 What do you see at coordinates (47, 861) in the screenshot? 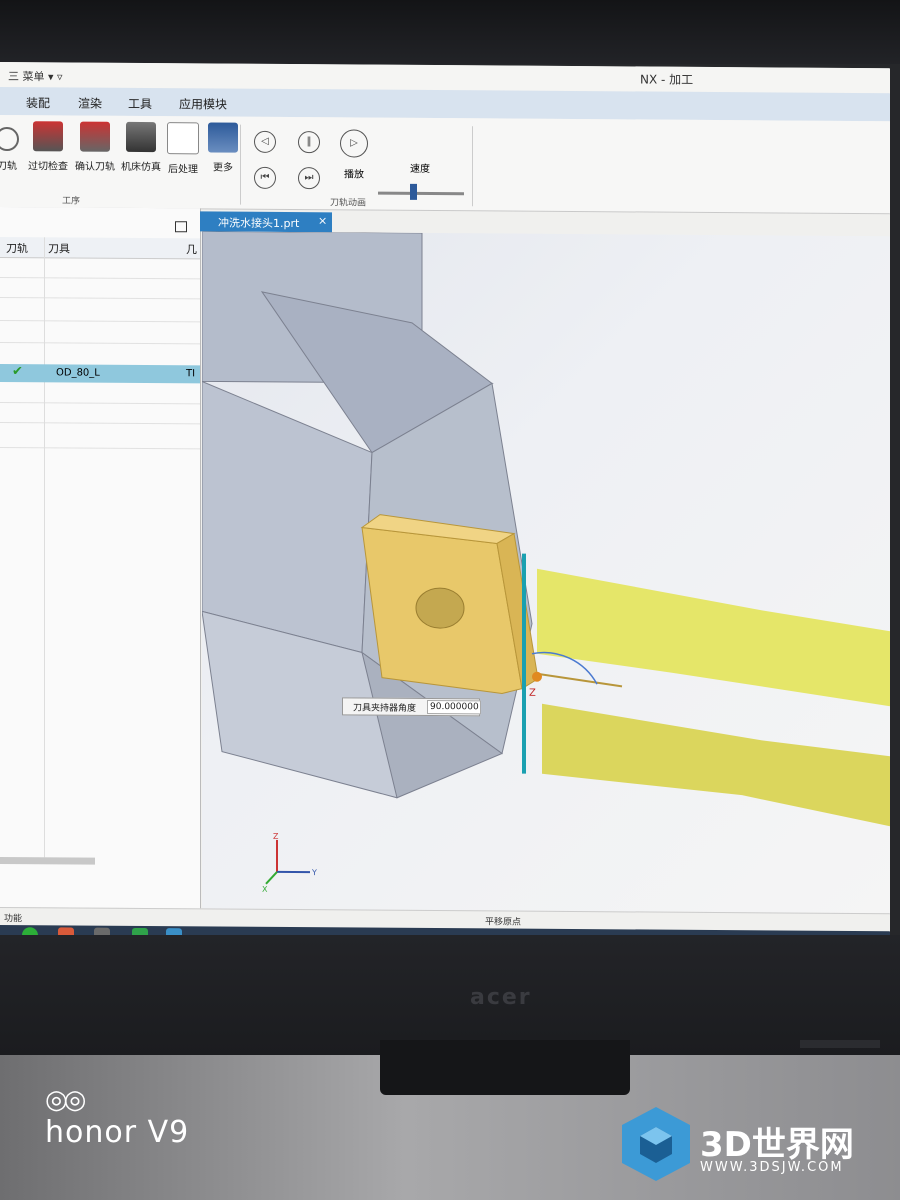
I see `horizontal-scrollbar` at bounding box center [47, 861].